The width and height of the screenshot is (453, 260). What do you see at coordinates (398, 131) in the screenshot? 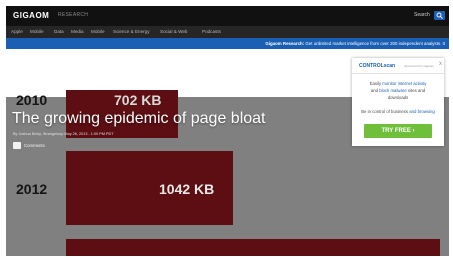
I see `try-free-button: TRY FREE ›` at bounding box center [398, 131].